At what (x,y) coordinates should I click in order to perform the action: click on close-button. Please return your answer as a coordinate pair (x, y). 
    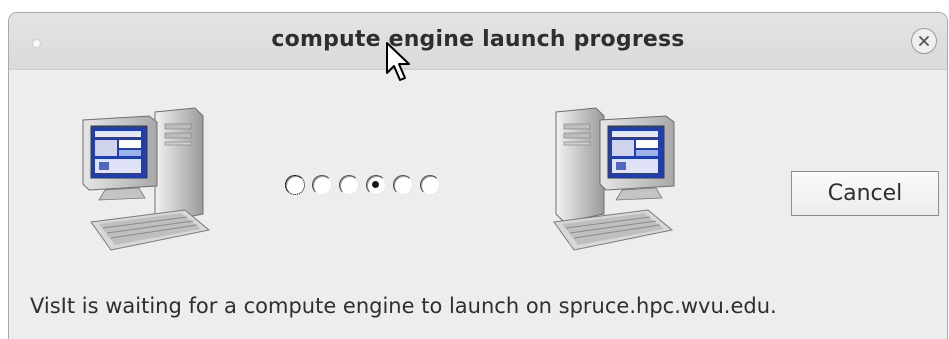
    Looking at the image, I should click on (924, 41).